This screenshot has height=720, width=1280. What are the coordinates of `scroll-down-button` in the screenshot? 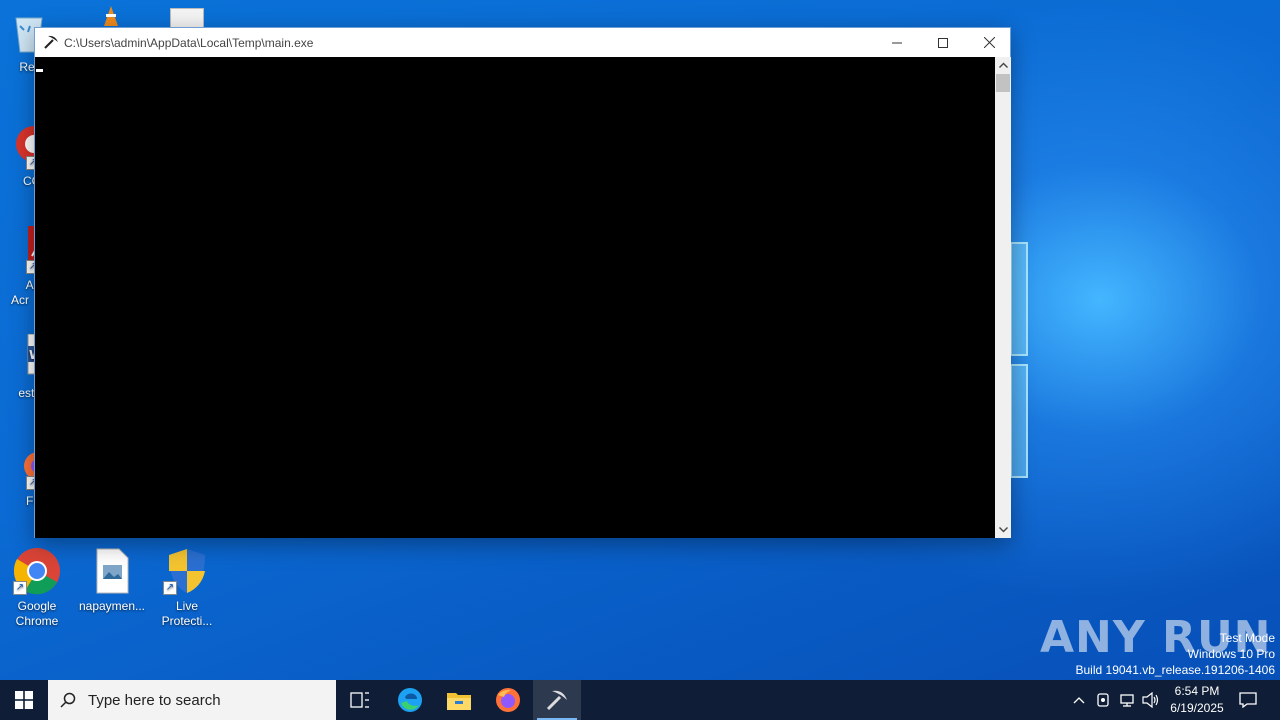 It's located at (1003, 530).